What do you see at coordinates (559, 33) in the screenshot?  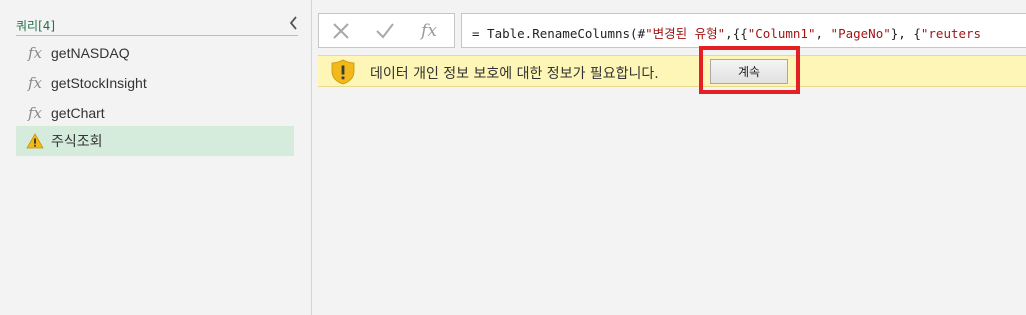 I see `formula-prefix: = Table.RenameColumns(#` at bounding box center [559, 33].